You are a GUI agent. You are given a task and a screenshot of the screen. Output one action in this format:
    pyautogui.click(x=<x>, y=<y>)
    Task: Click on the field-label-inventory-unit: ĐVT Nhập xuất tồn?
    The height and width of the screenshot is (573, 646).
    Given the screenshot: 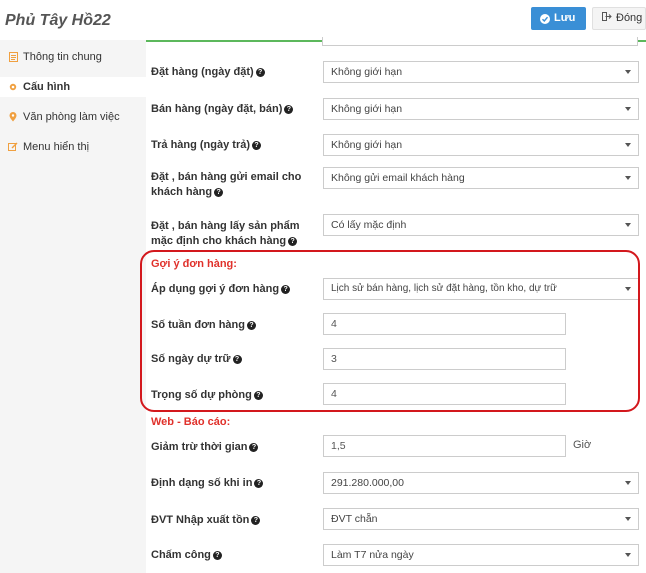 What is the action you would take?
    pyautogui.click(x=233, y=520)
    